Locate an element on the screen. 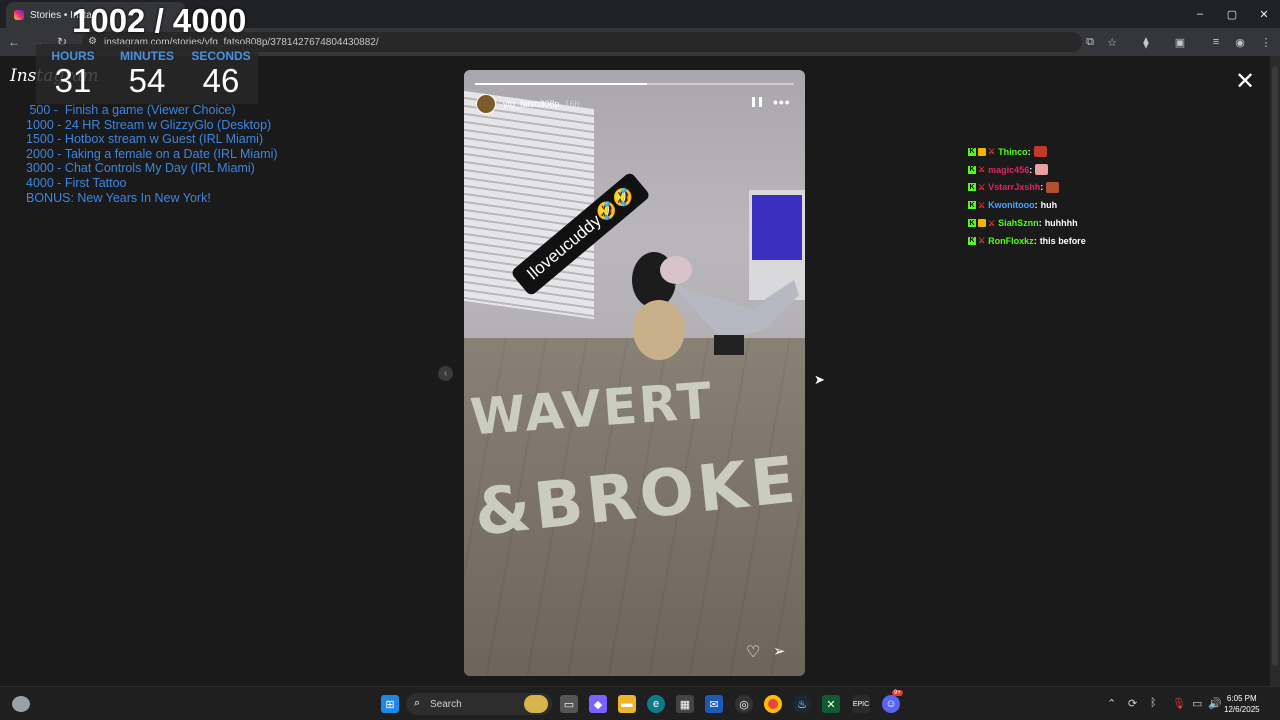  chat-username: VstarrJxshh is located at coordinates (1014, 187).